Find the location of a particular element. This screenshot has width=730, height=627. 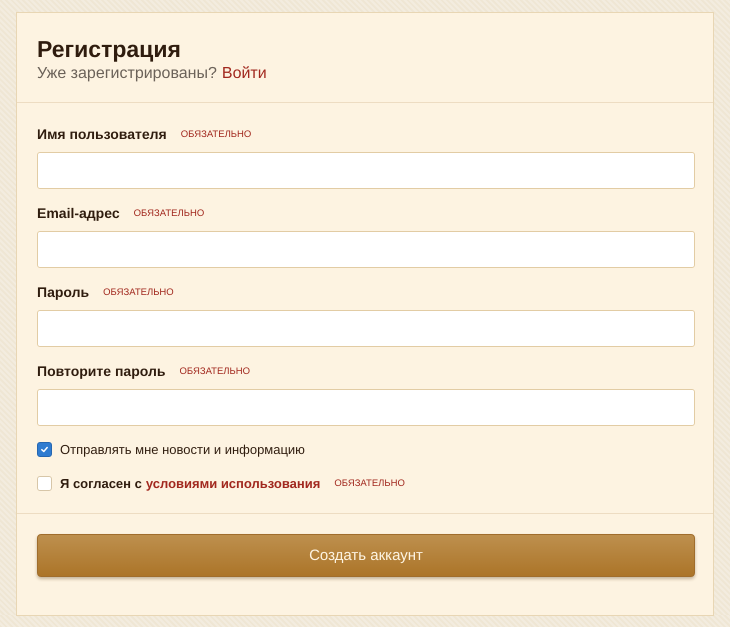

subtitle-text: Уже зарегистрированы? is located at coordinates (127, 74).